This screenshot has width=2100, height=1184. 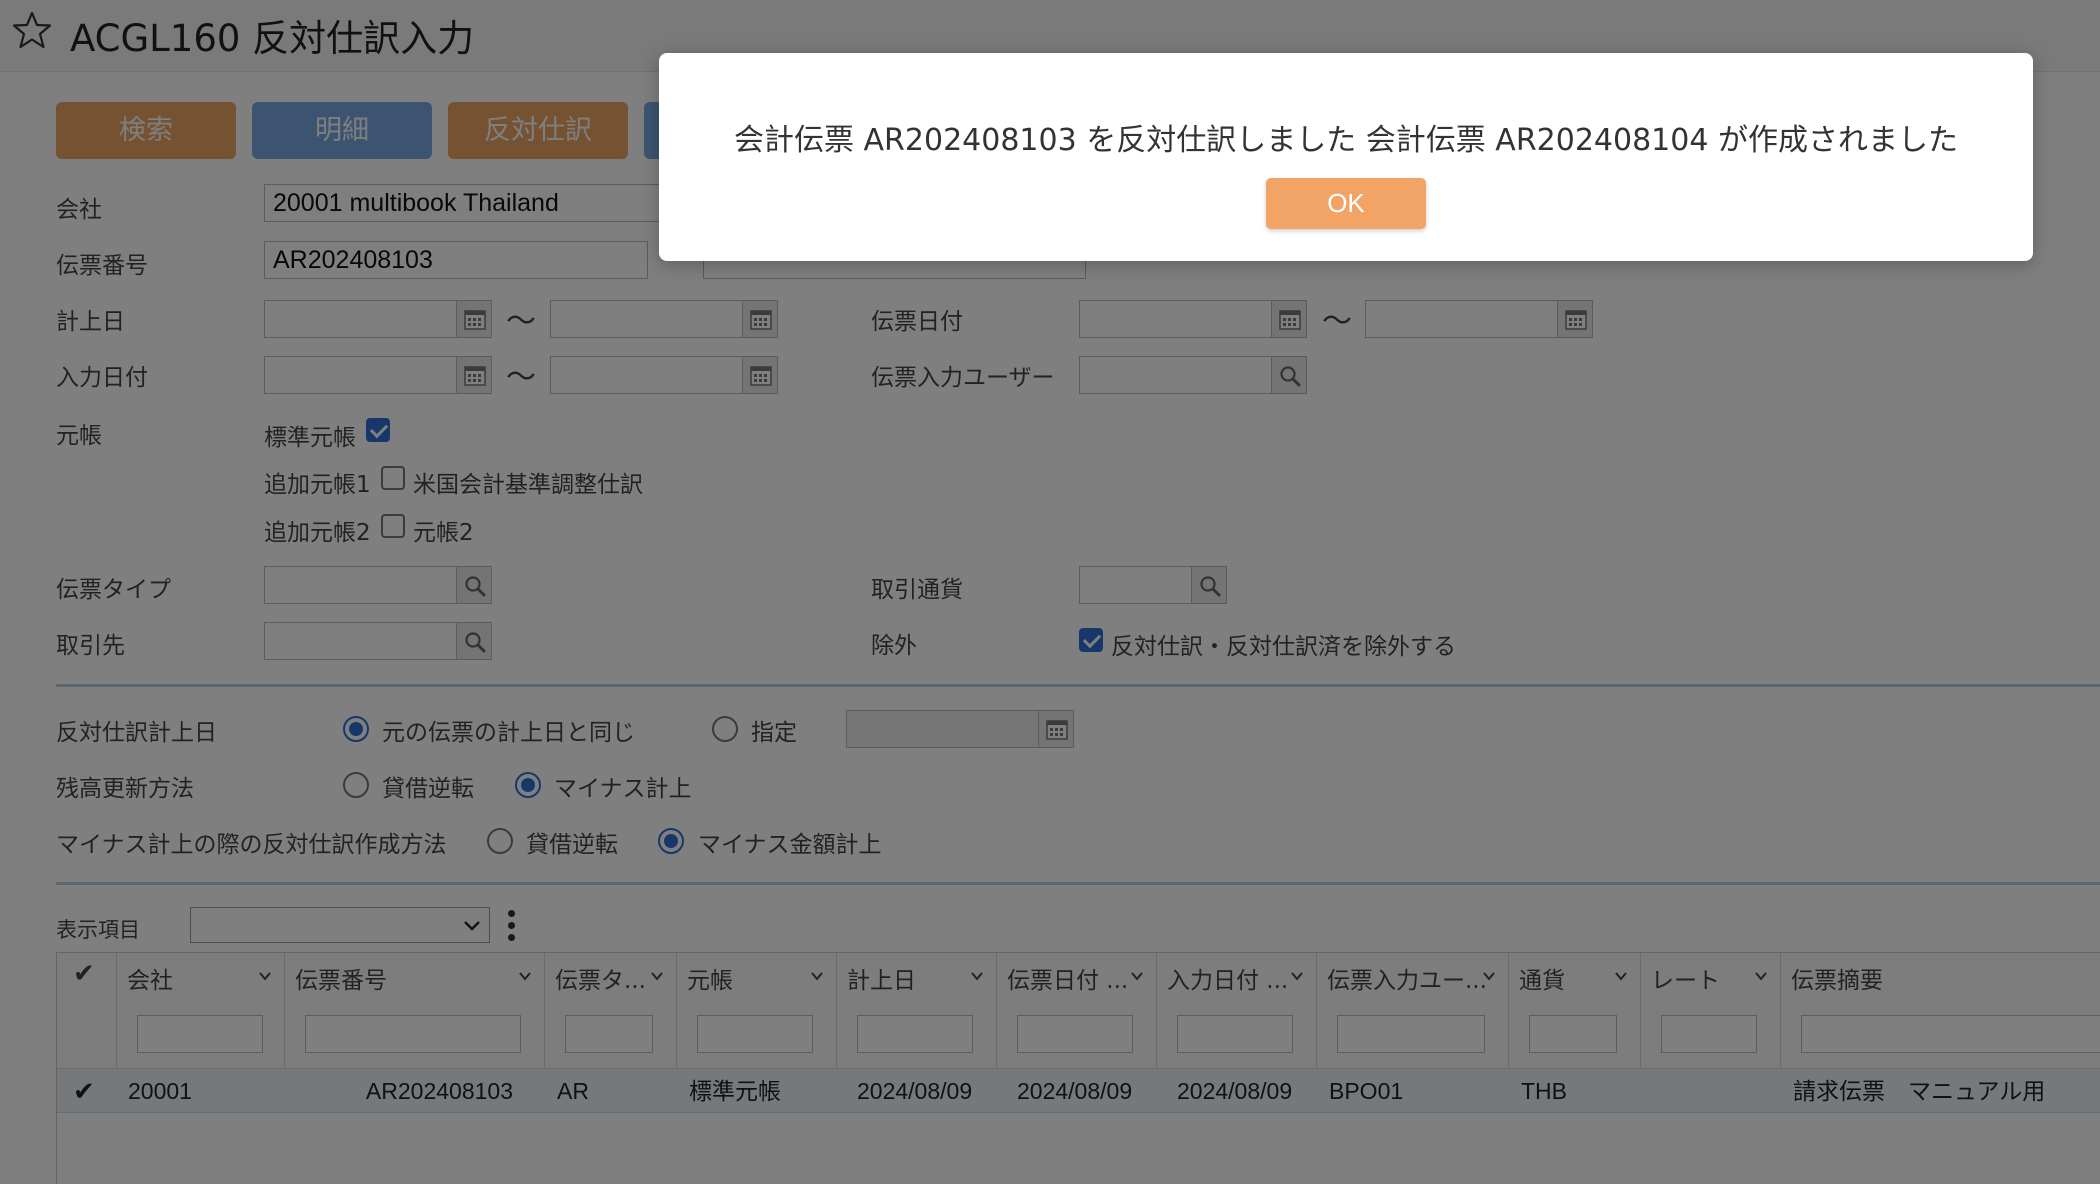 What do you see at coordinates (1346, 203) in the screenshot?
I see `ok-button: OK` at bounding box center [1346, 203].